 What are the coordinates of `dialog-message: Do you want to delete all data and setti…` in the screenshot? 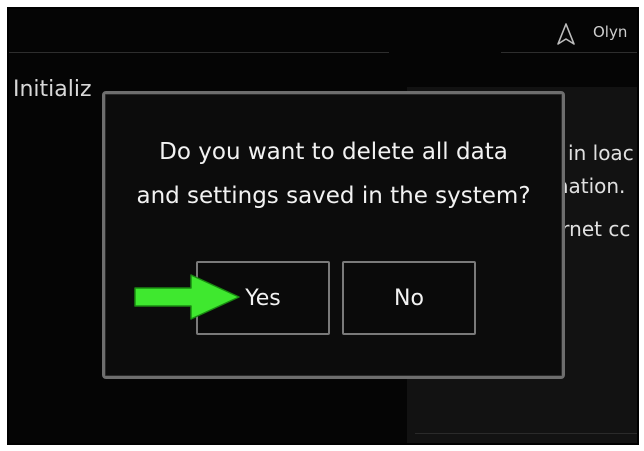 It's located at (333, 174).